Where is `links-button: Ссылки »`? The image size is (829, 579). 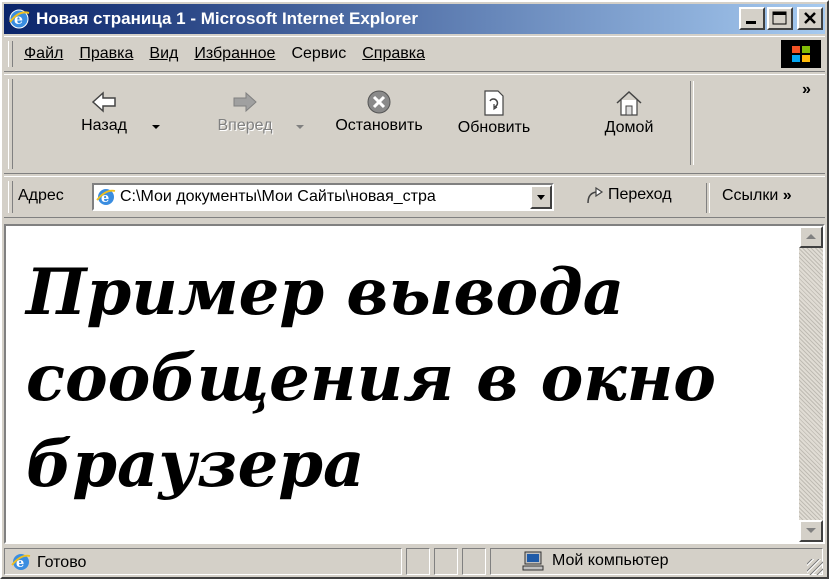
links-button: Ссылки » is located at coordinates (757, 196).